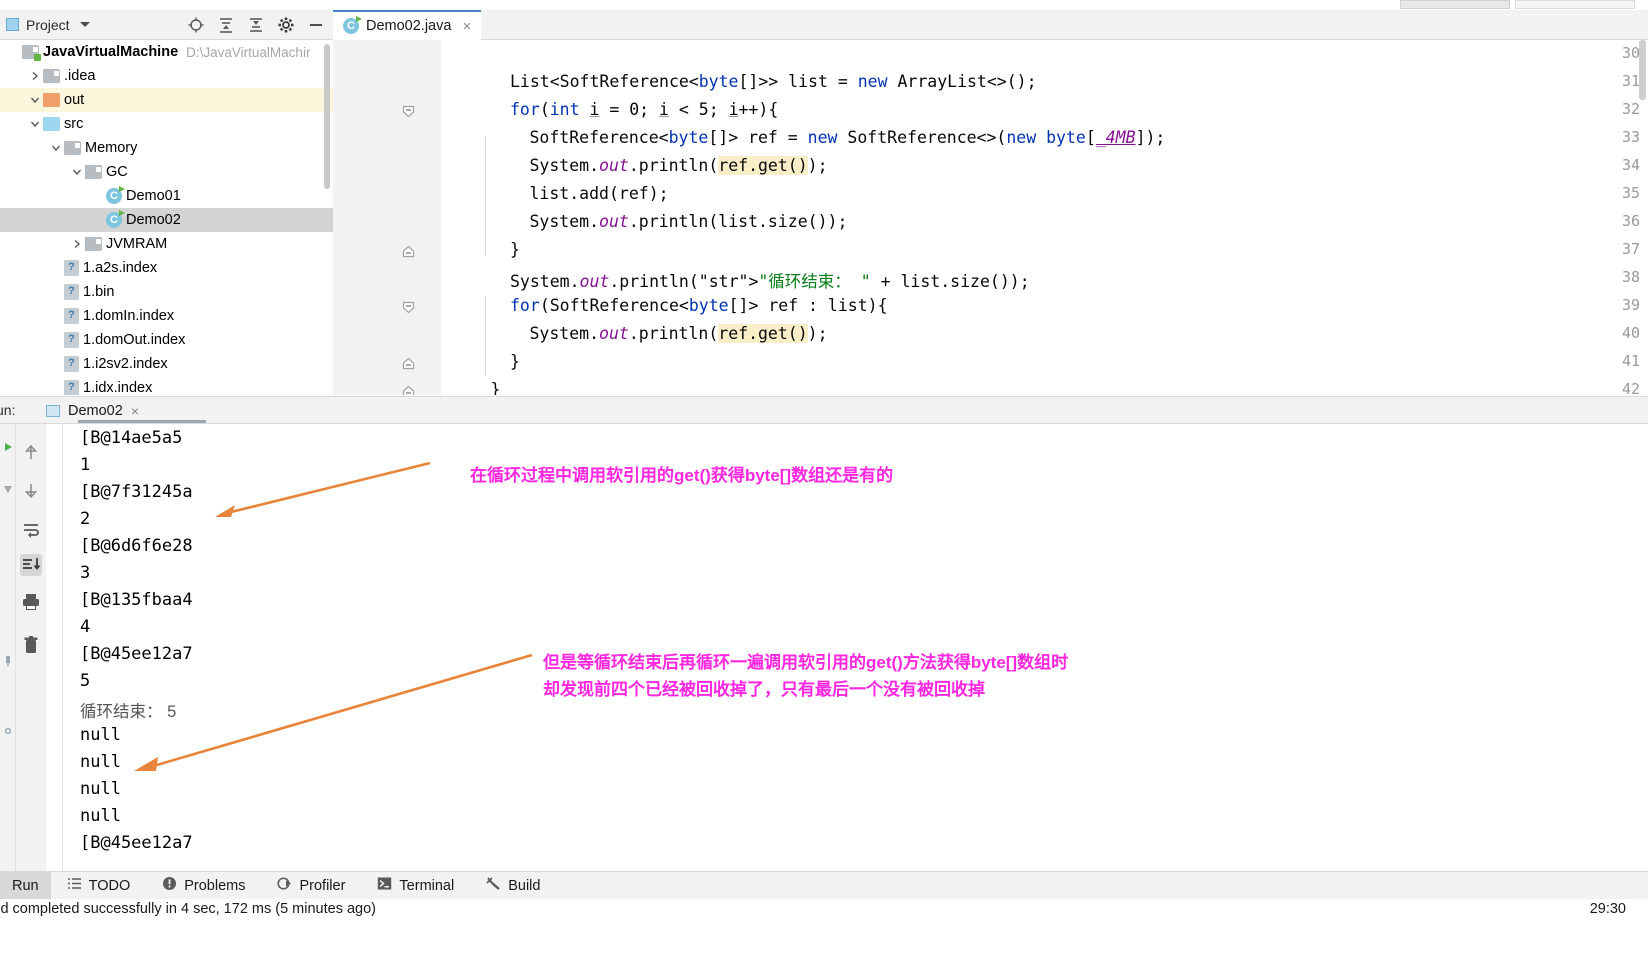 This screenshot has width=1648, height=967. What do you see at coordinates (85, 519) in the screenshot?
I see `console-line: 2` at bounding box center [85, 519].